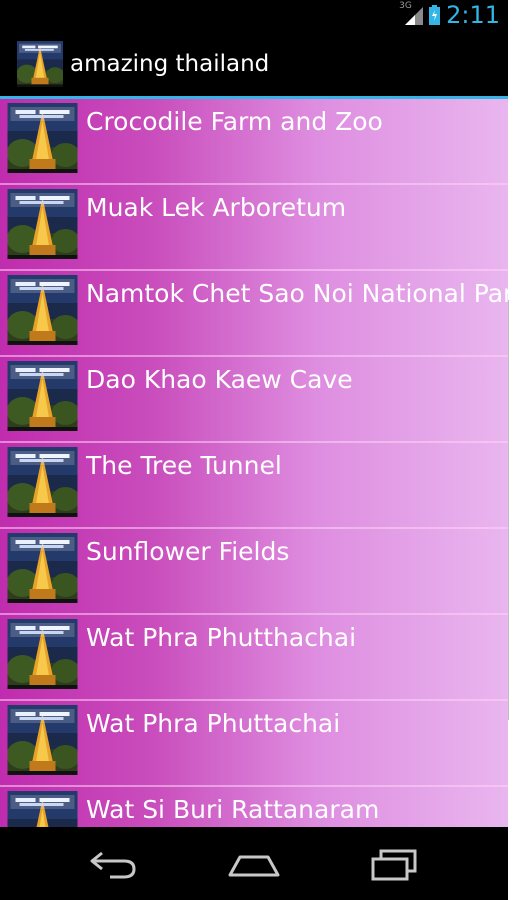 The width and height of the screenshot is (517, 900). I want to click on list-item: Sunflower Fields, so click(254, 572).